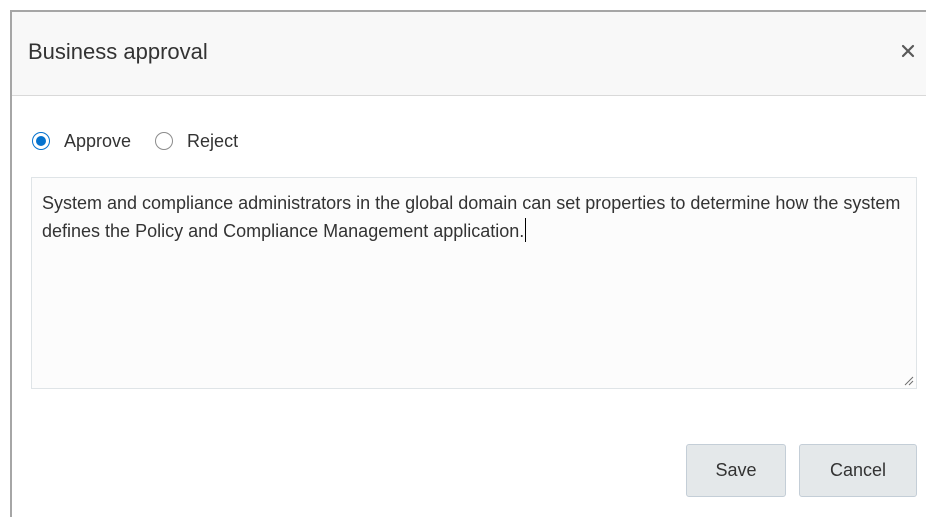 This screenshot has height=517, width=926. What do you see at coordinates (41, 141) in the screenshot?
I see `approve-radio-indicator` at bounding box center [41, 141].